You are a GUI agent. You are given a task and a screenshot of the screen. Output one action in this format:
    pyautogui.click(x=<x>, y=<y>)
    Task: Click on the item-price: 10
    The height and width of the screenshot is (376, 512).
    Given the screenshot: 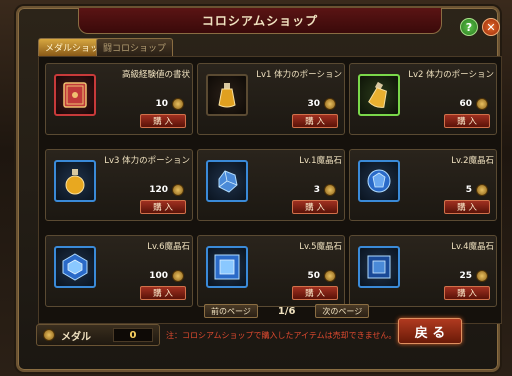 What is the action you would take?
    pyautogui.click(x=161, y=104)
    